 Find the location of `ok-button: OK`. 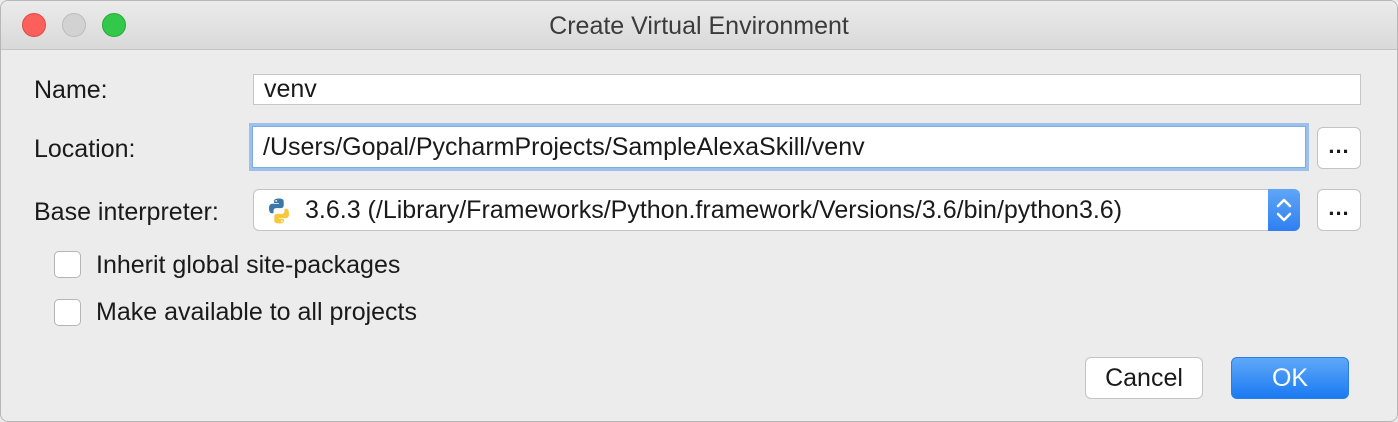

ok-button: OK is located at coordinates (1290, 378).